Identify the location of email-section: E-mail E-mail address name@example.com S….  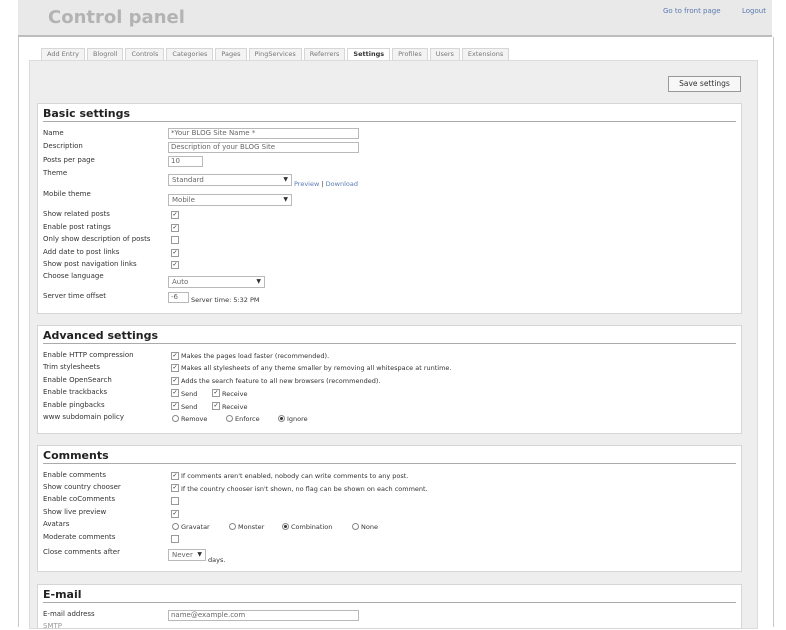
(389, 607).